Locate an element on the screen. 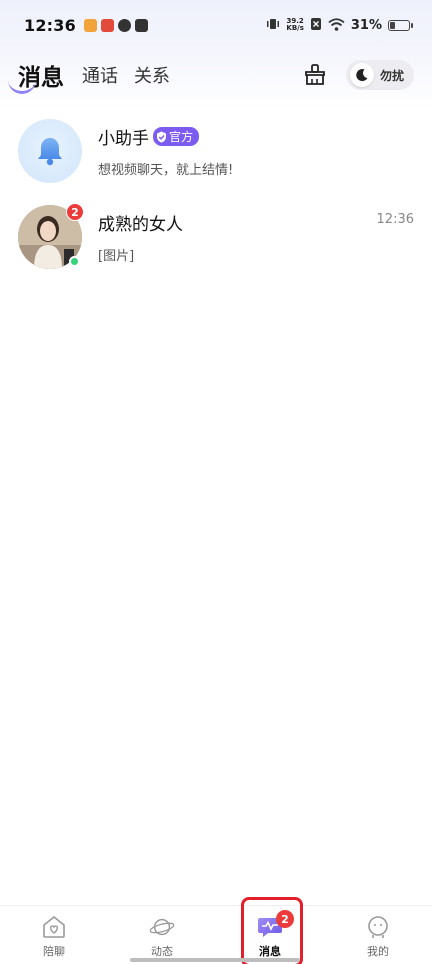  message-preview: [图片] is located at coordinates (116, 256).